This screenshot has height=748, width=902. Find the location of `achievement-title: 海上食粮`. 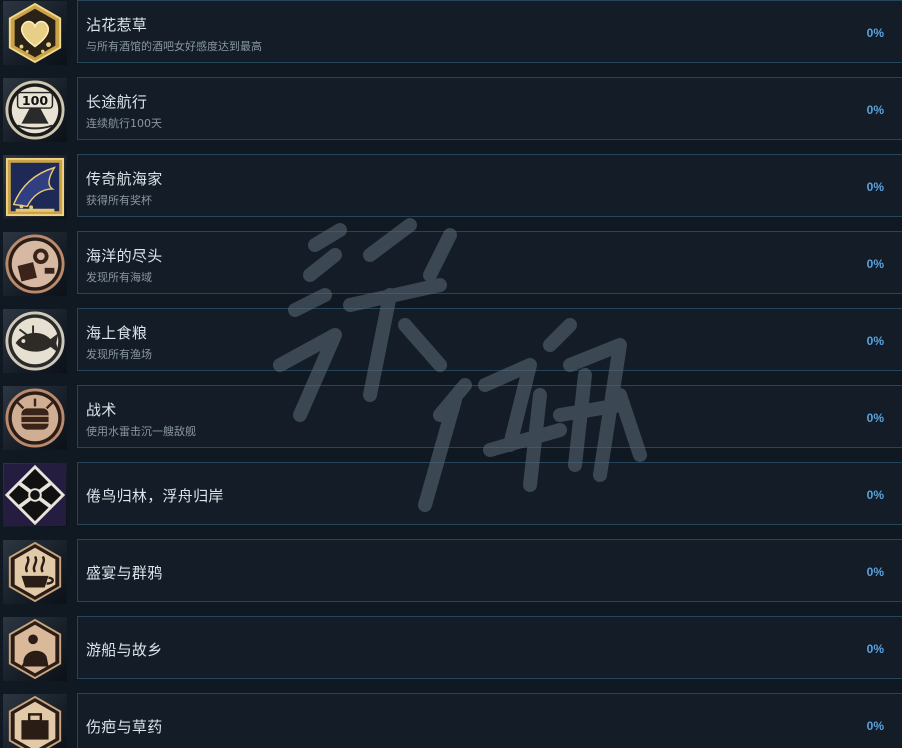

achievement-title: 海上食粮 is located at coordinates (117, 333).